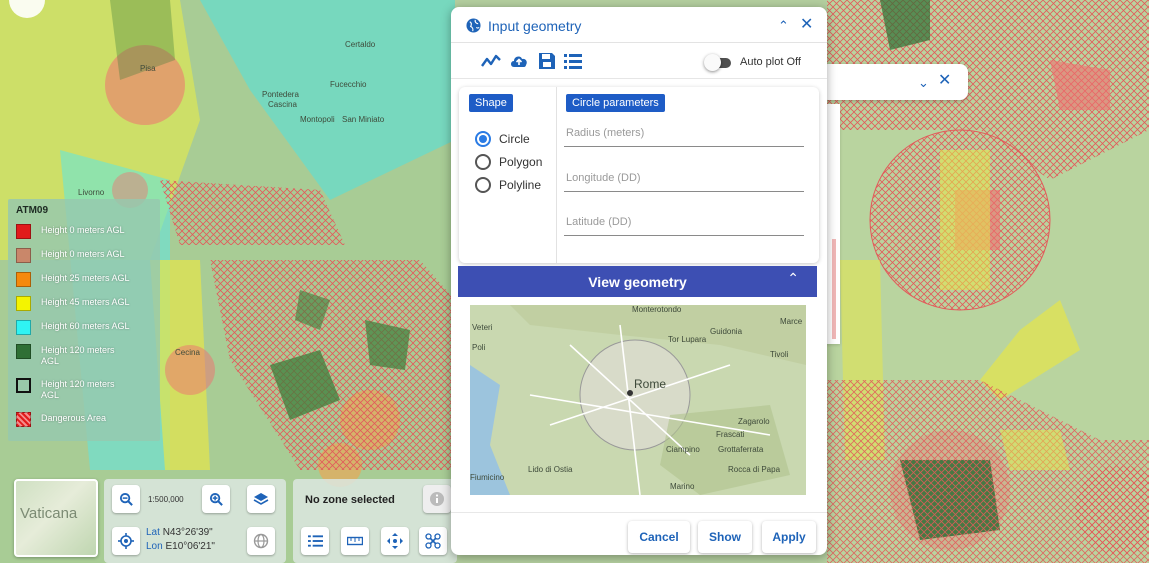  What do you see at coordinates (23, 385) in the screenshot?
I see `legend-swatch-outline` at bounding box center [23, 385].